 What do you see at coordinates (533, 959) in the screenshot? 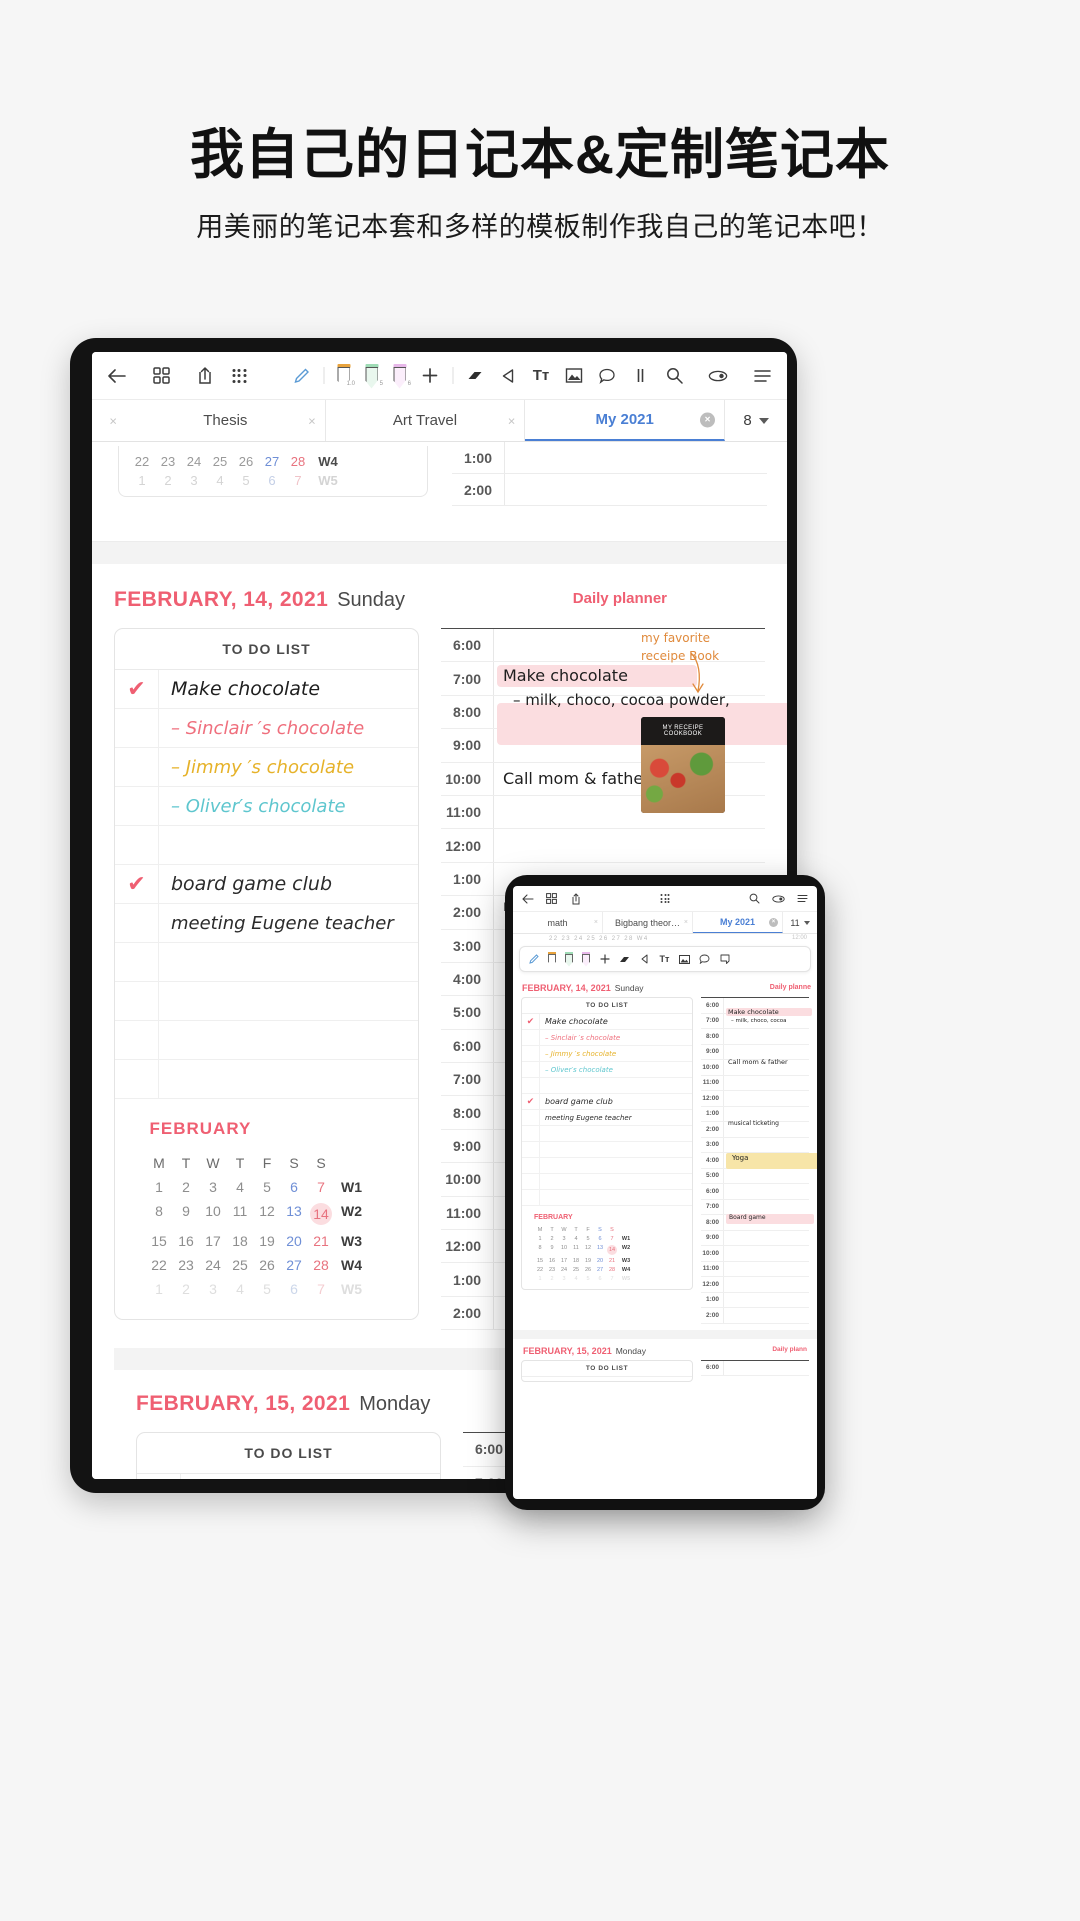
I see `pencil-icon` at bounding box center [533, 959].